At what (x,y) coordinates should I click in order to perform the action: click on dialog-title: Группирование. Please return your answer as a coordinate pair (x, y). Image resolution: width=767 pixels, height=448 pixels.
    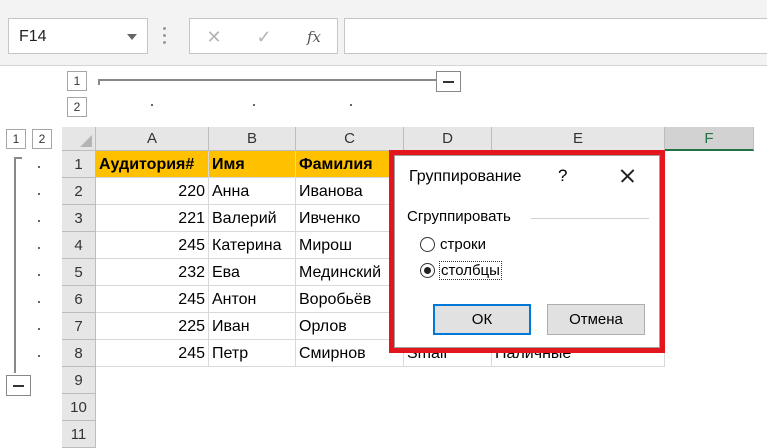
    Looking at the image, I should click on (465, 176).